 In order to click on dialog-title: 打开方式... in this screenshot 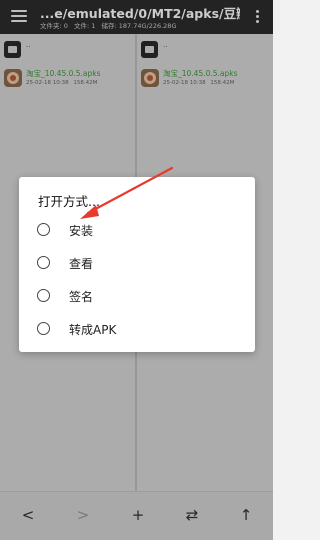, I will do `click(69, 201)`.